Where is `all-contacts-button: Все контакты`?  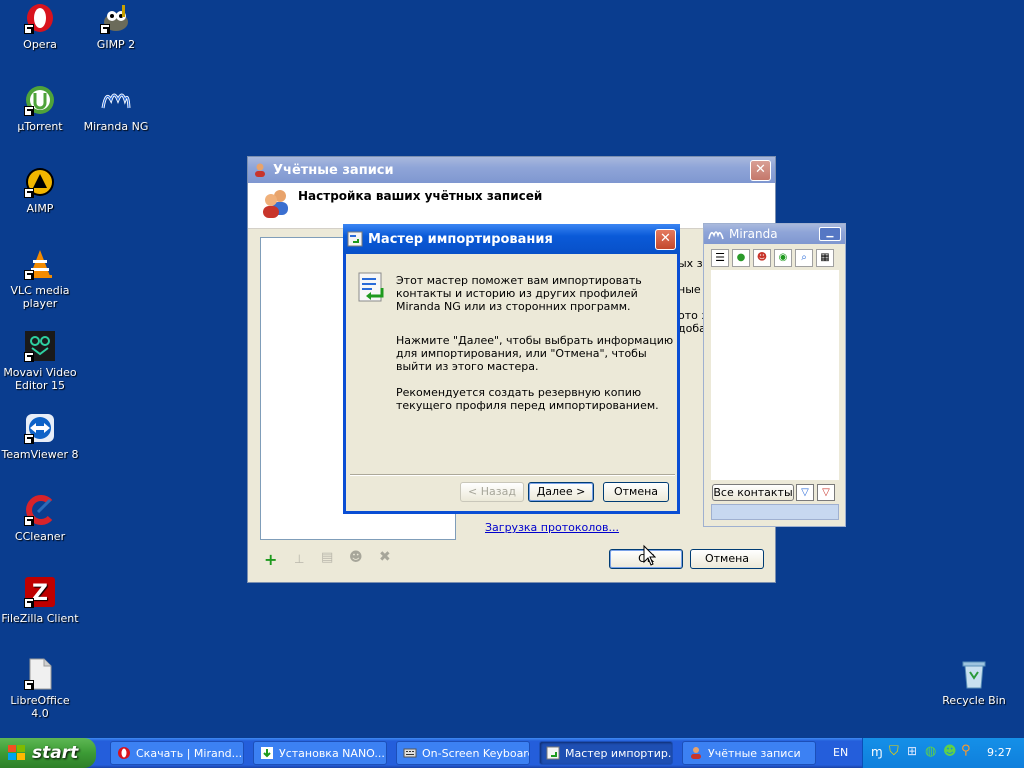 all-contacts-button: Все контакты is located at coordinates (753, 492).